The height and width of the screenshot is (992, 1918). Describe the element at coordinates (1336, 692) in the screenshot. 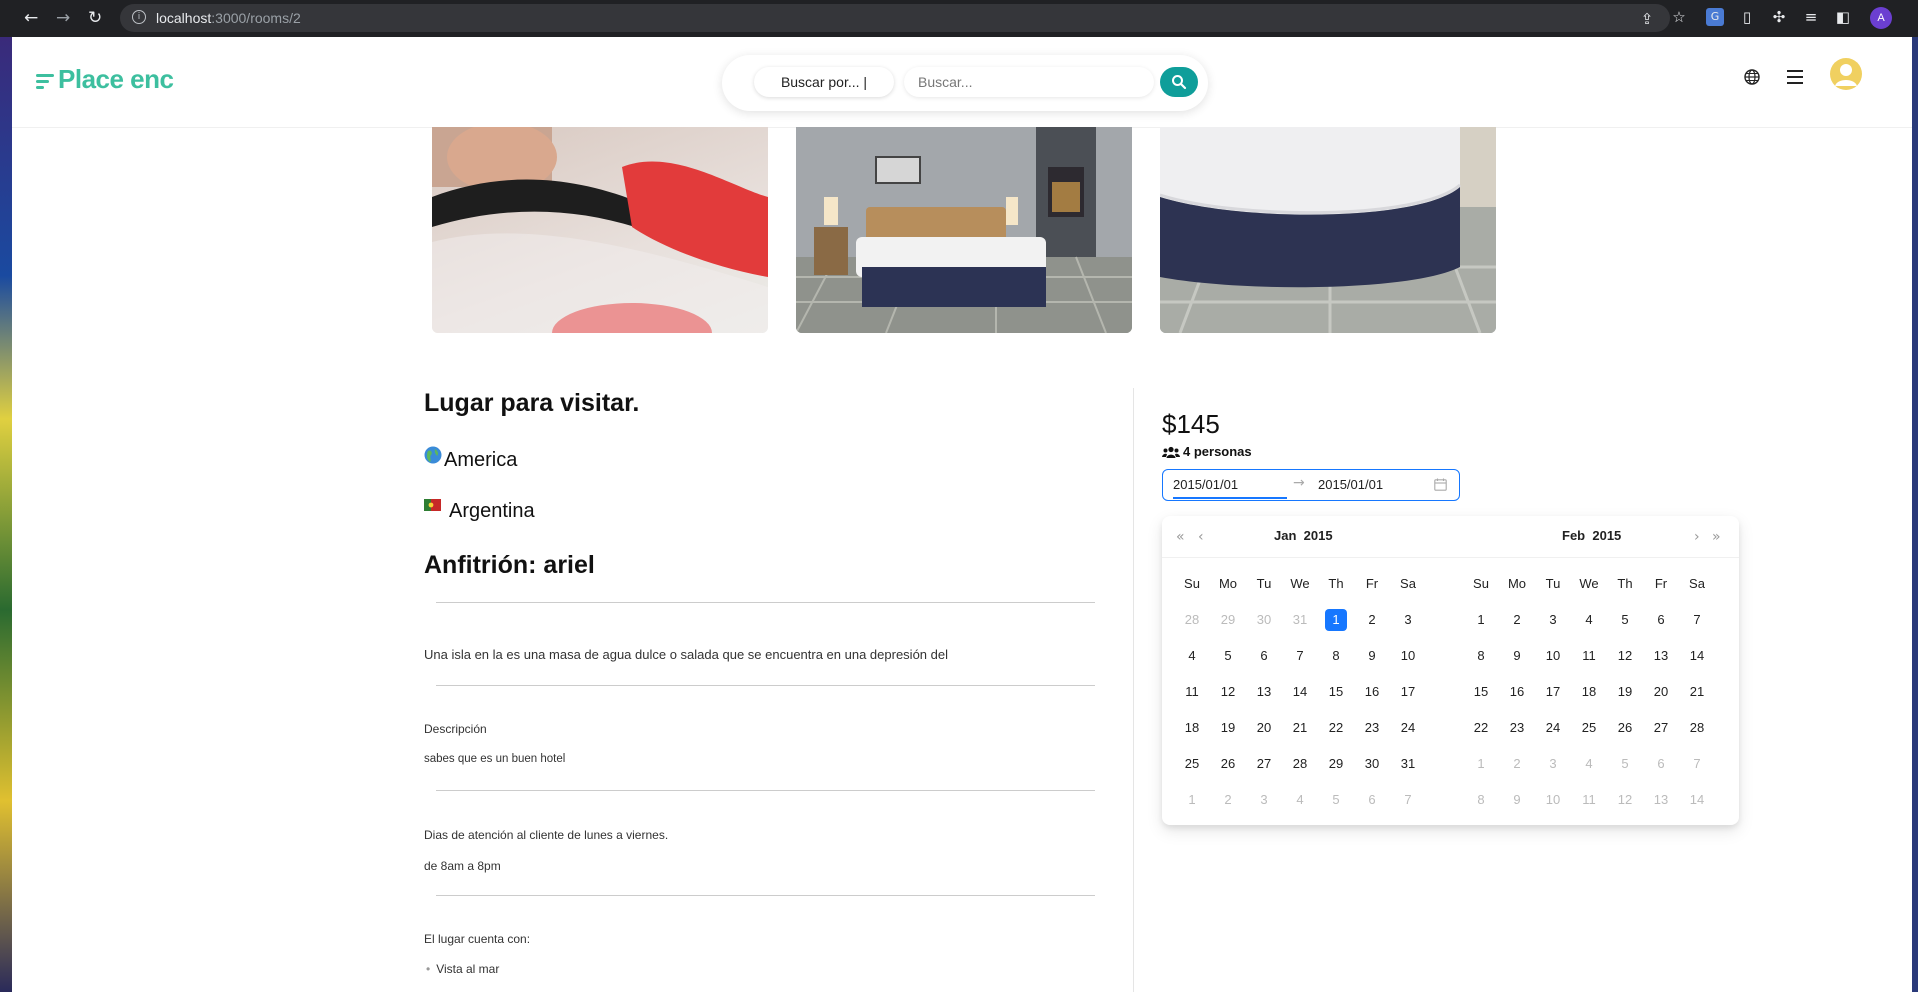

I see `calendar-day: 15` at that location.